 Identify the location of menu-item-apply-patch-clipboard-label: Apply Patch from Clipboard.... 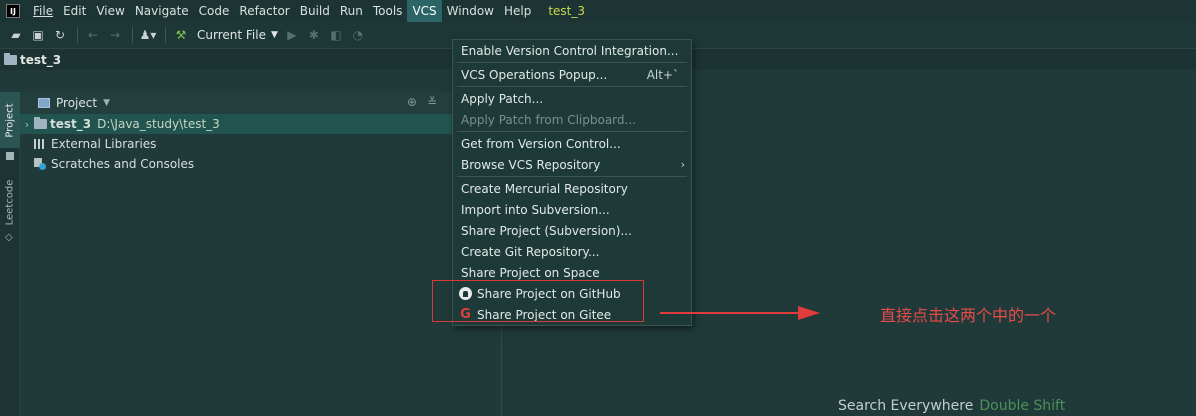
(548, 119).